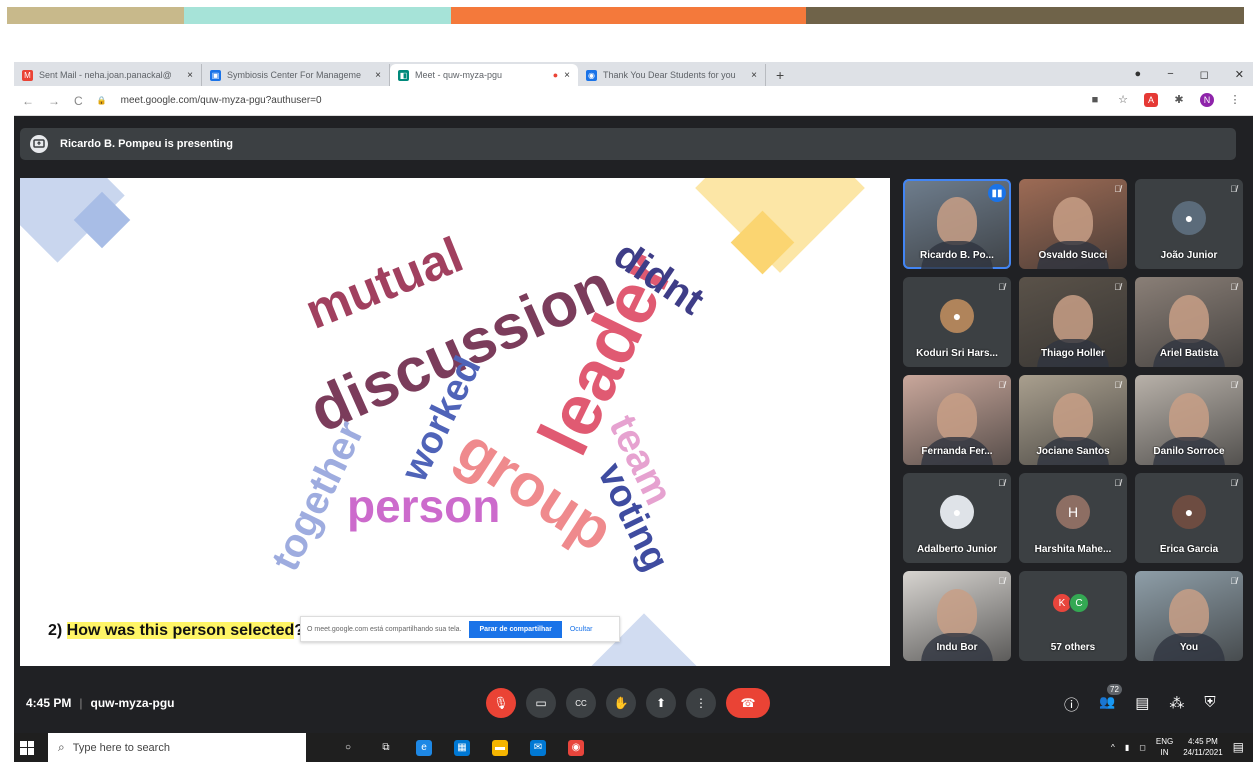 The image size is (1253, 762). I want to click on maximize-button: ◻, so click(1204, 74).